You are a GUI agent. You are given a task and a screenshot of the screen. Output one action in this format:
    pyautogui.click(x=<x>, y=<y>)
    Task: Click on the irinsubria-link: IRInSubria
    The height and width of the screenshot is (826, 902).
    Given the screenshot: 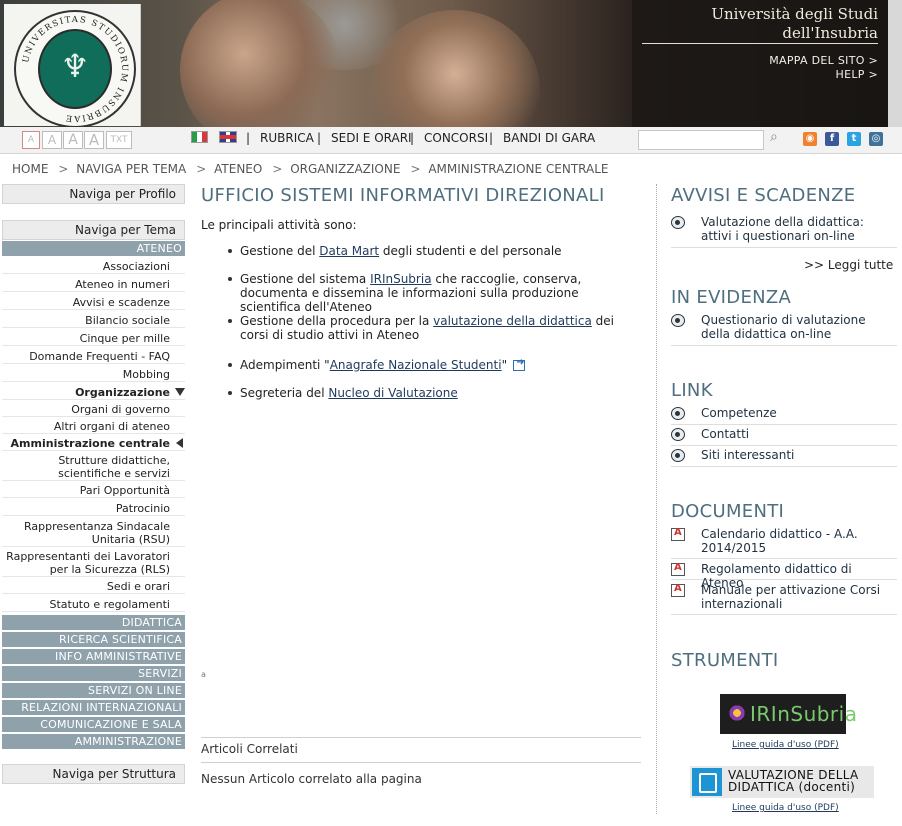 What is the action you would take?
    pyautogui.click(x=400, y=279)
    